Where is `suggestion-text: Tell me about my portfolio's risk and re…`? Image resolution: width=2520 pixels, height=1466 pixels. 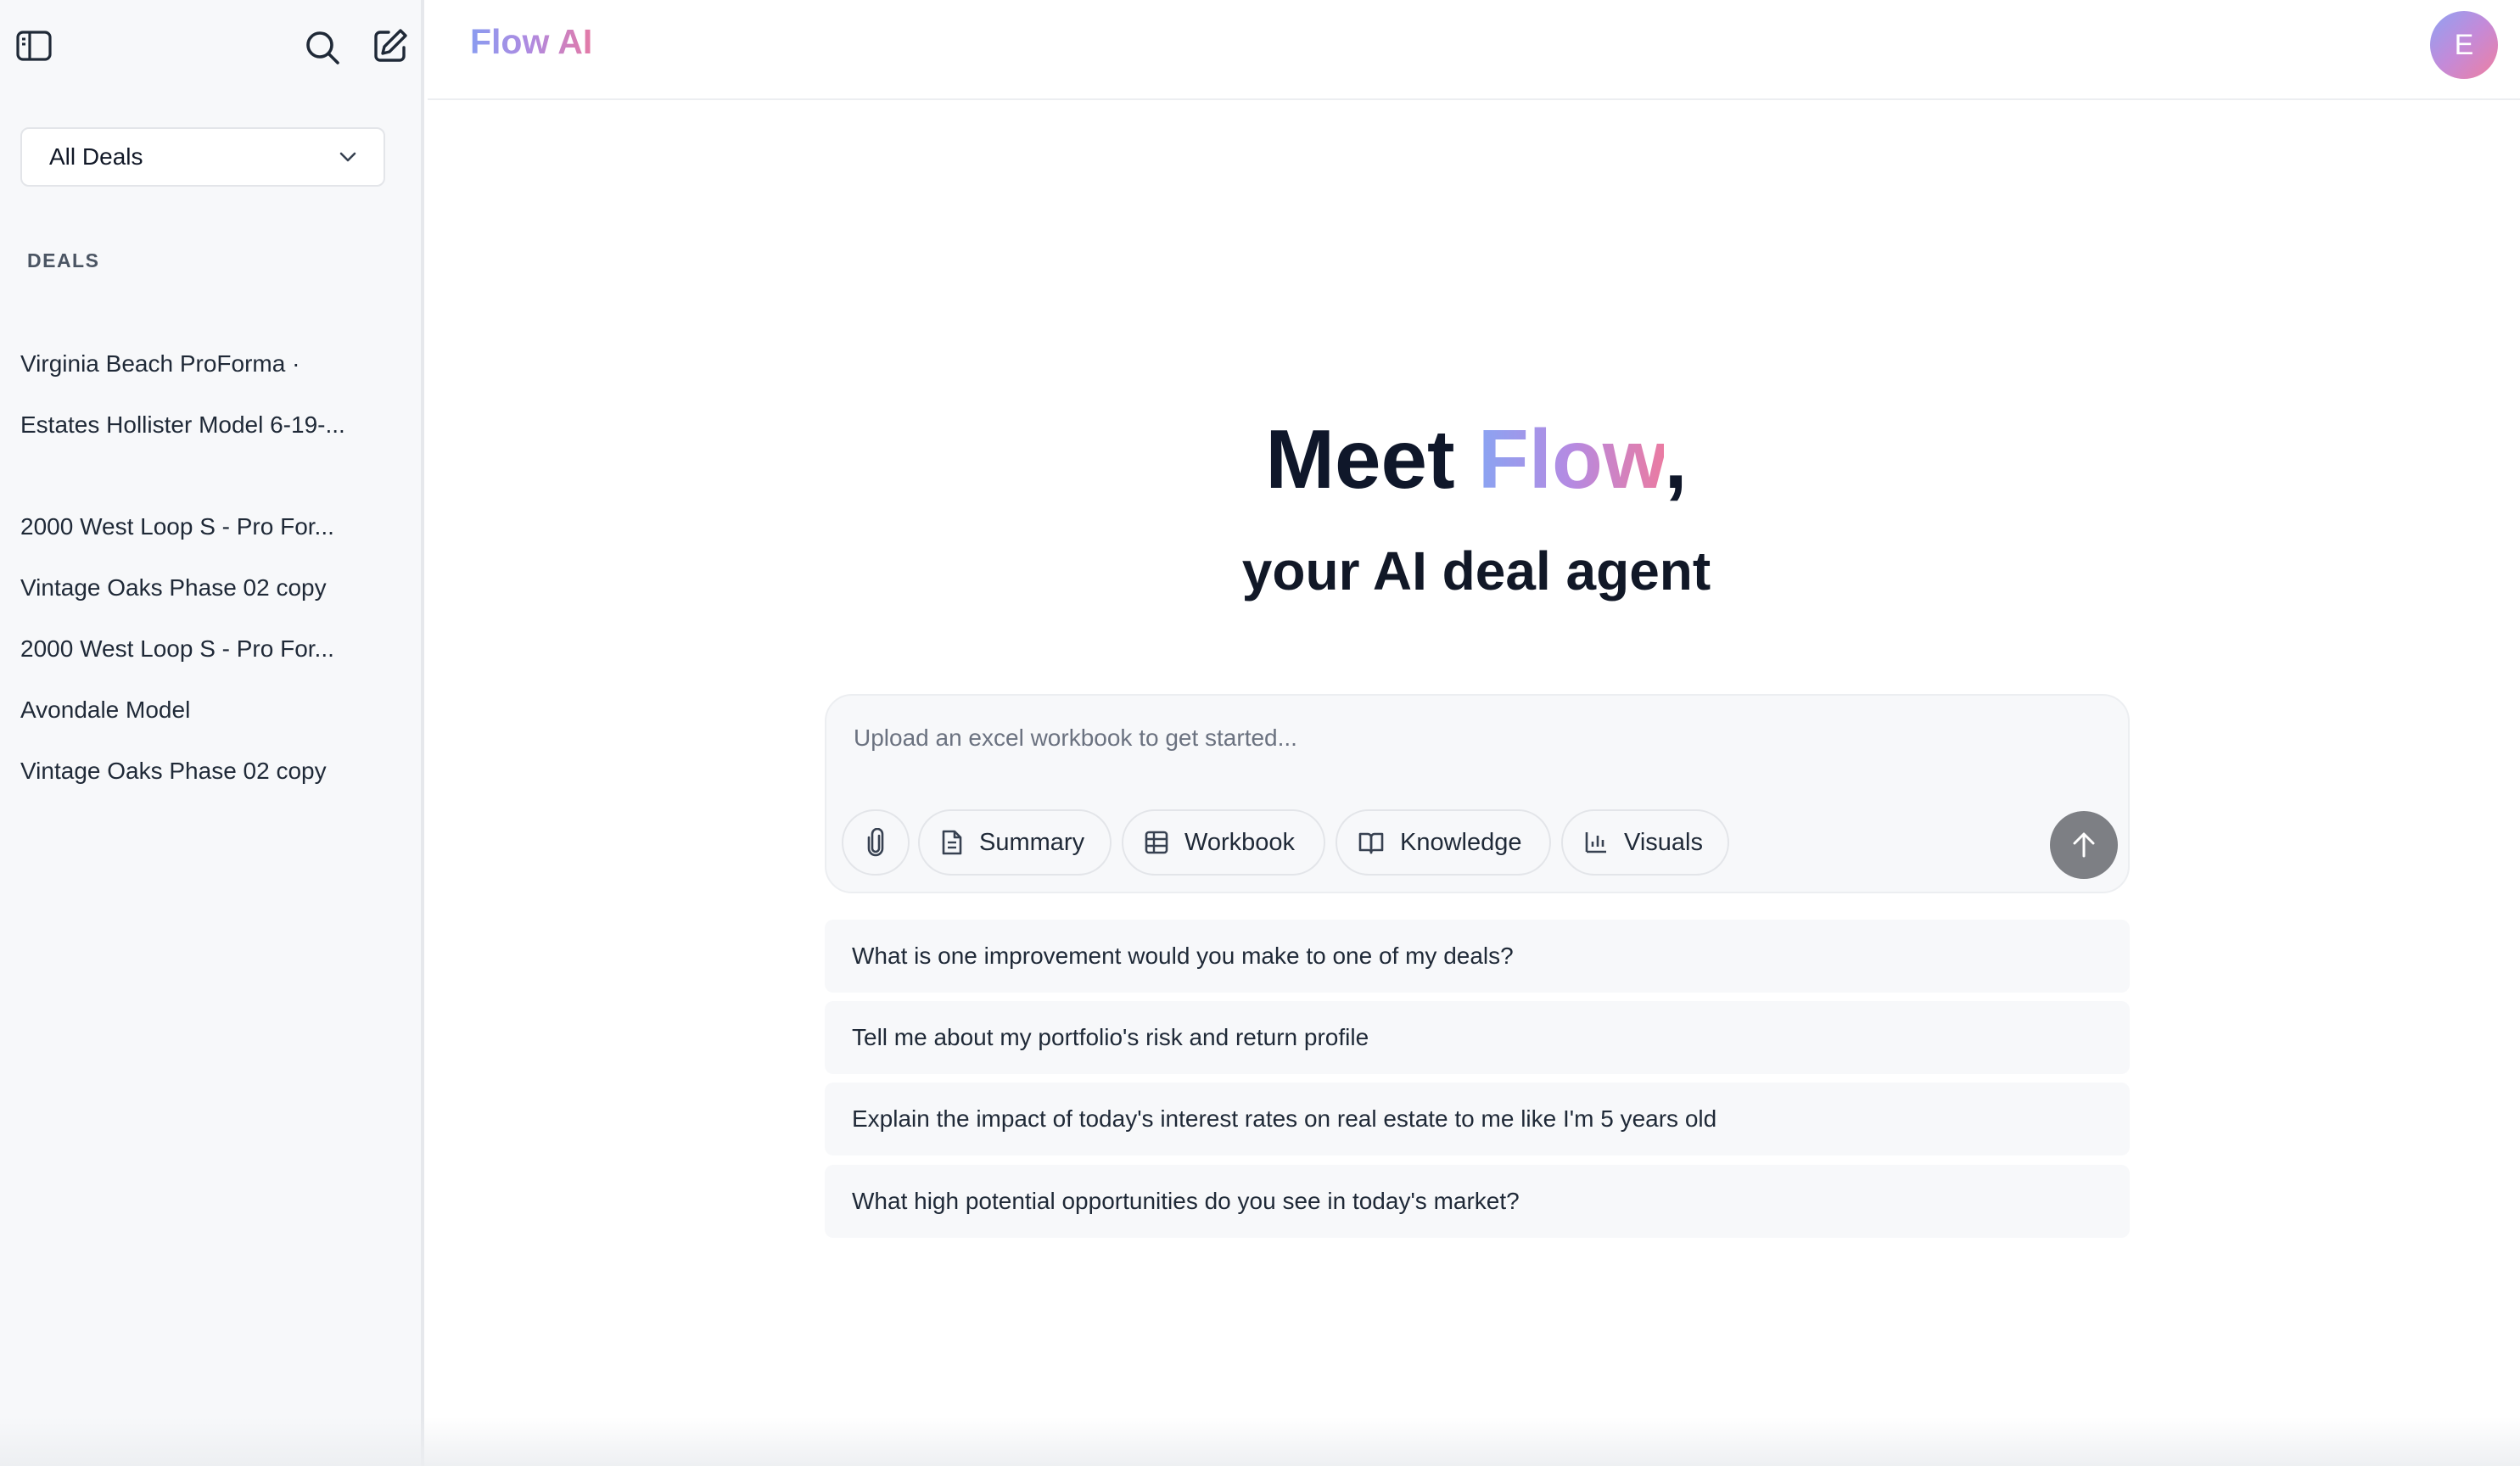
suggestion-text: Tell me about my portfolio's risk and re… is located at coordinates (1111, 1037).